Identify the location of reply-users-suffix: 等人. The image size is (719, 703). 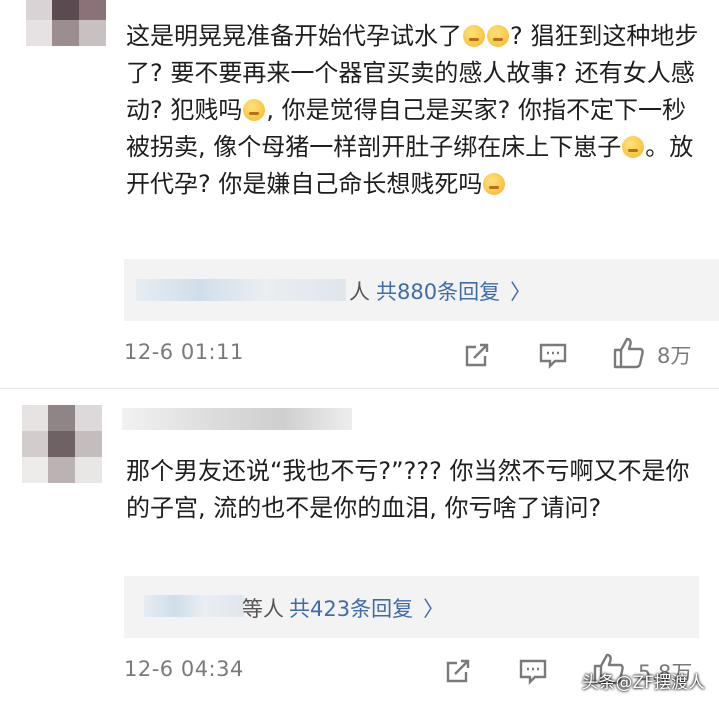
(263, 609).